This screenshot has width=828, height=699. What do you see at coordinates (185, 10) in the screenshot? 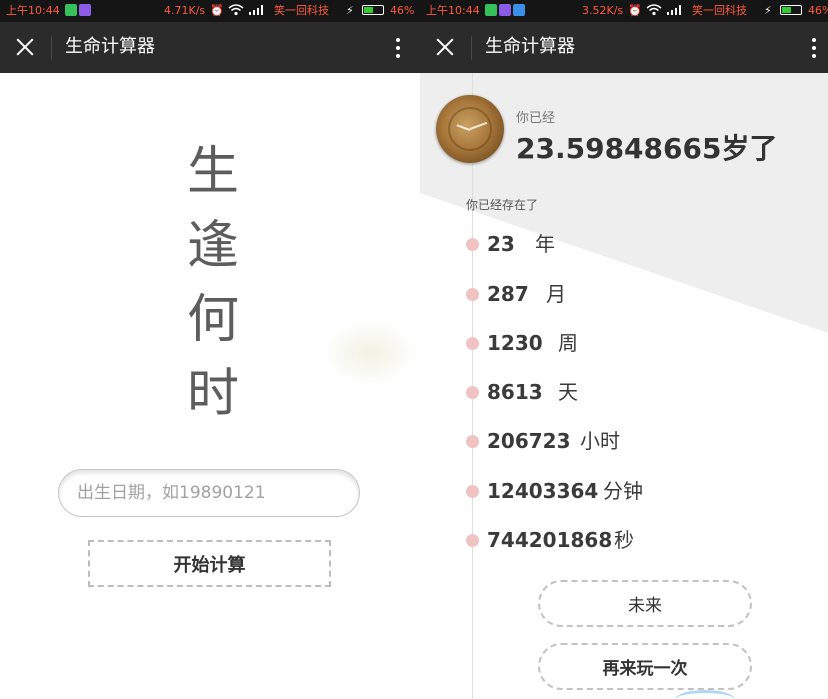
I see `network-speed: 4.71K/s` at bounding box center [185, 10].